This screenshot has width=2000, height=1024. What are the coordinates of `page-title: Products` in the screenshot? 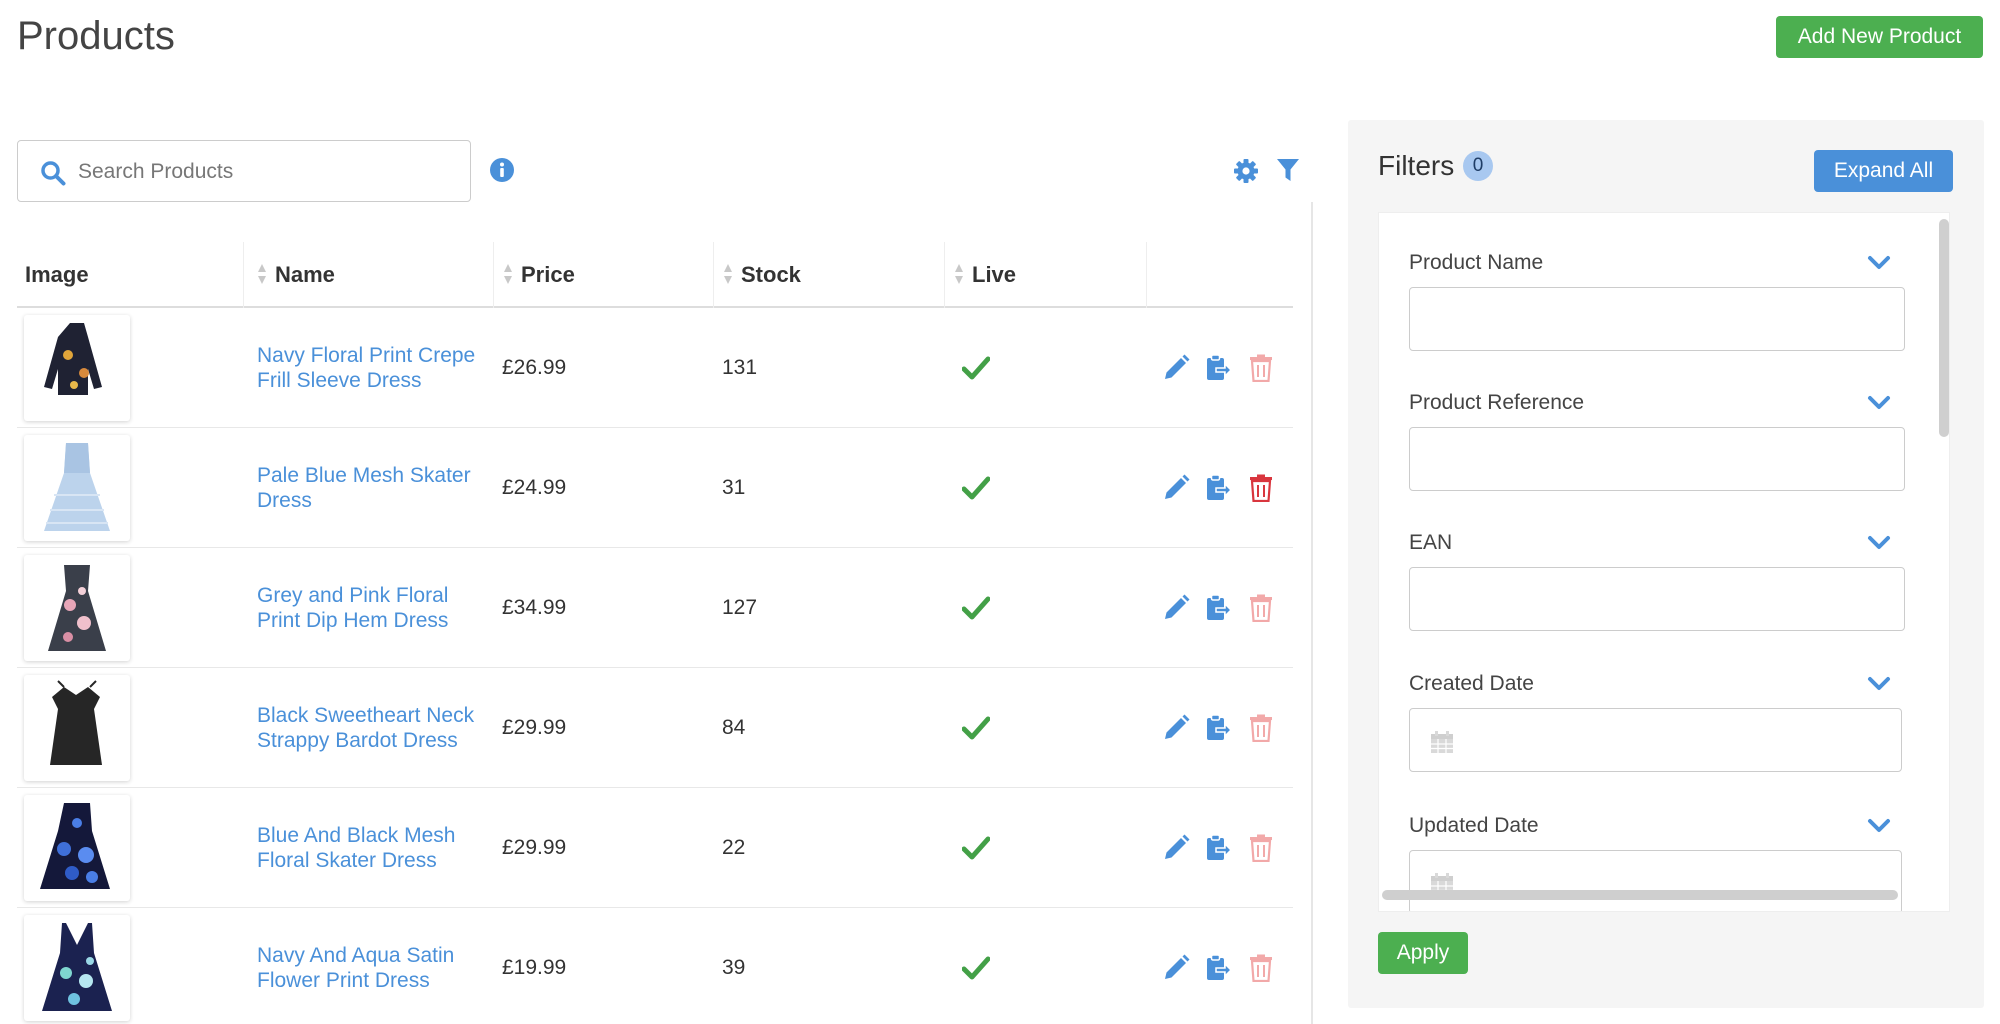 It's located at (96, 36).